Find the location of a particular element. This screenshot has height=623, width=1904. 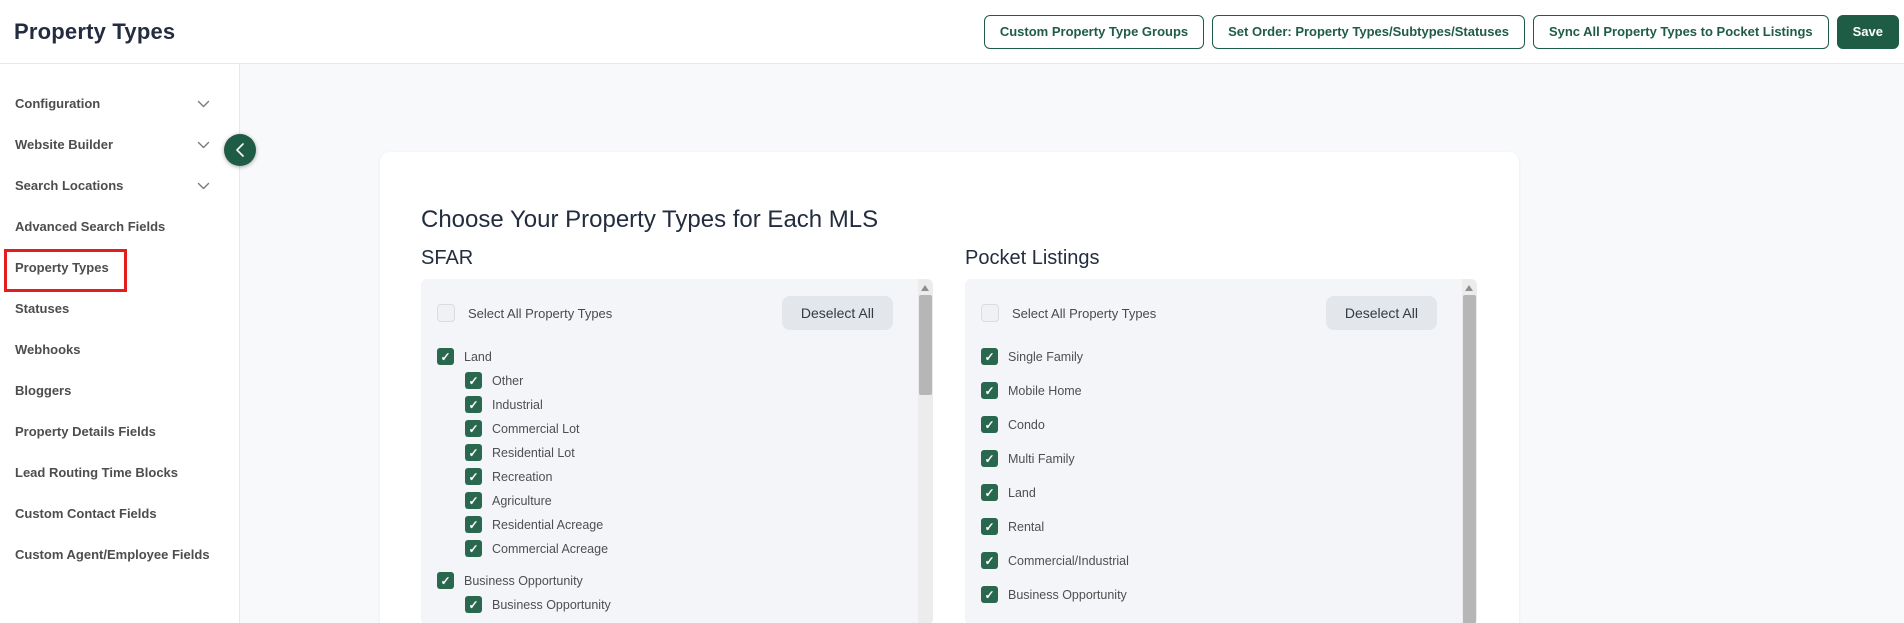

sidebar-item-lead-routing-time-blocks: Lead Routing Time Blocks is located at coordinates (119, 472).